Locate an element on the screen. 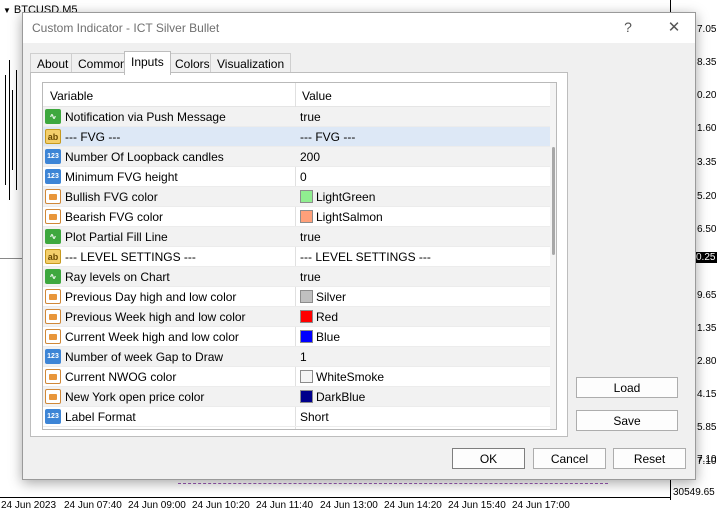 This screenshot has width=720, height=520. save-button: Save is located at coordinates (627, 420).